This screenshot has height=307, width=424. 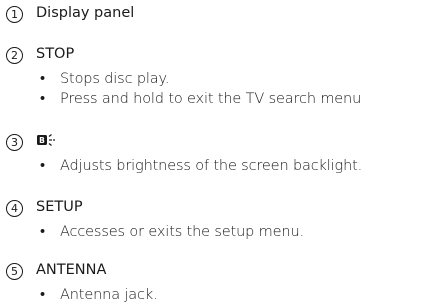 I want to click on bullet-list: • Accesses or exits the setup menu., so click(x=170, y=232).